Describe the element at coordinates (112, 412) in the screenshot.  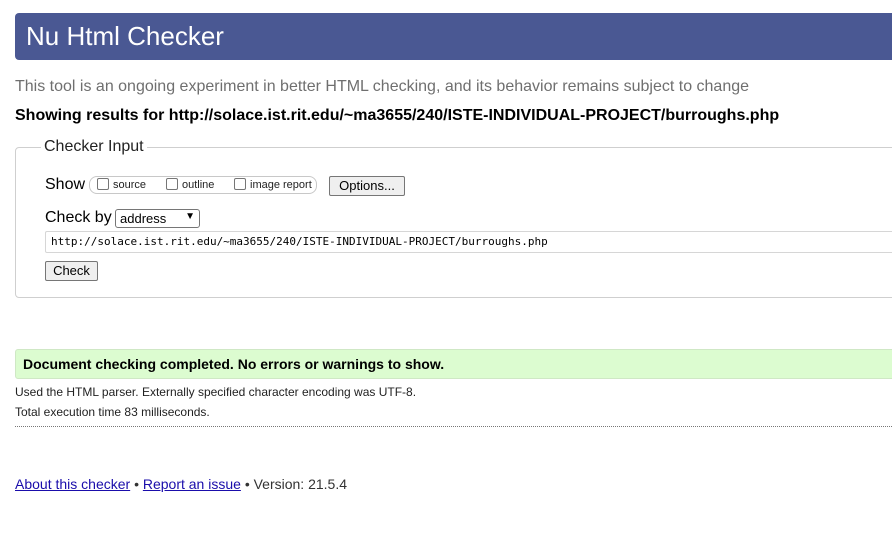
I see `execution-time: Total execution time 83 milliseconds.` at that location.